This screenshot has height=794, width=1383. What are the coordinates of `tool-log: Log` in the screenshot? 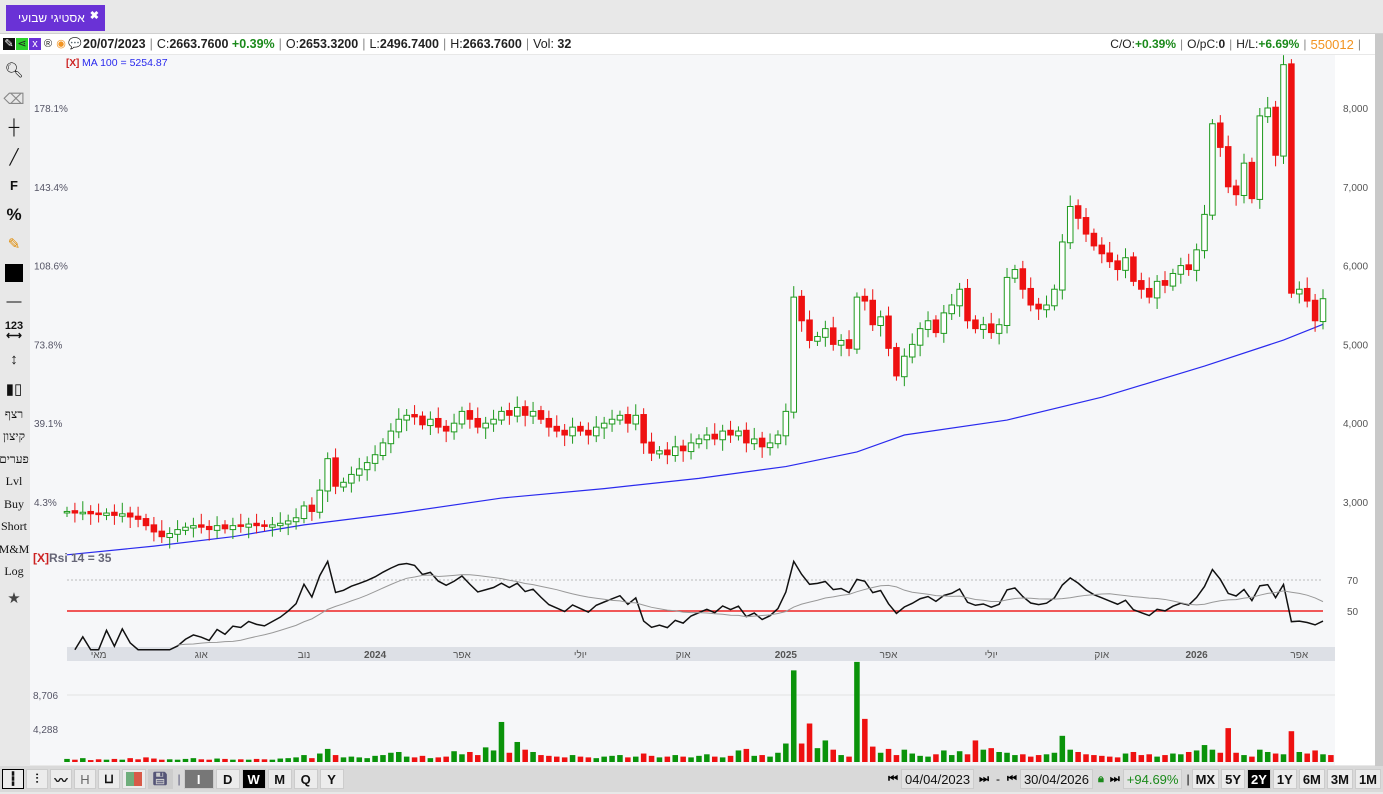 It's located at (14, 572).